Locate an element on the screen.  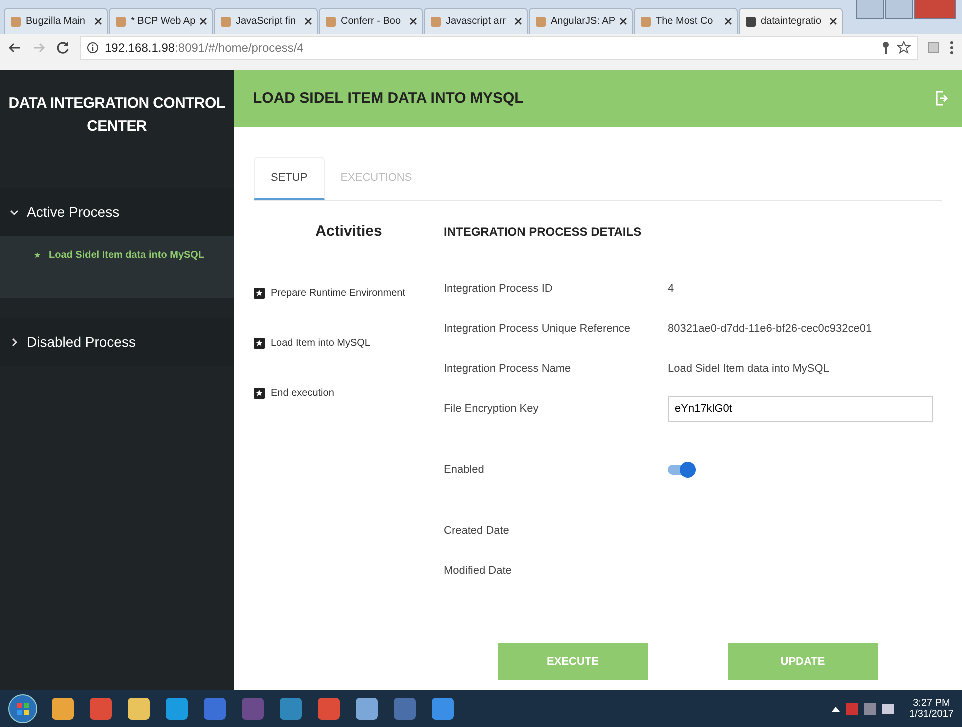
activity-label: Prepare Runtime Environment is located at coordinates (338, 293).